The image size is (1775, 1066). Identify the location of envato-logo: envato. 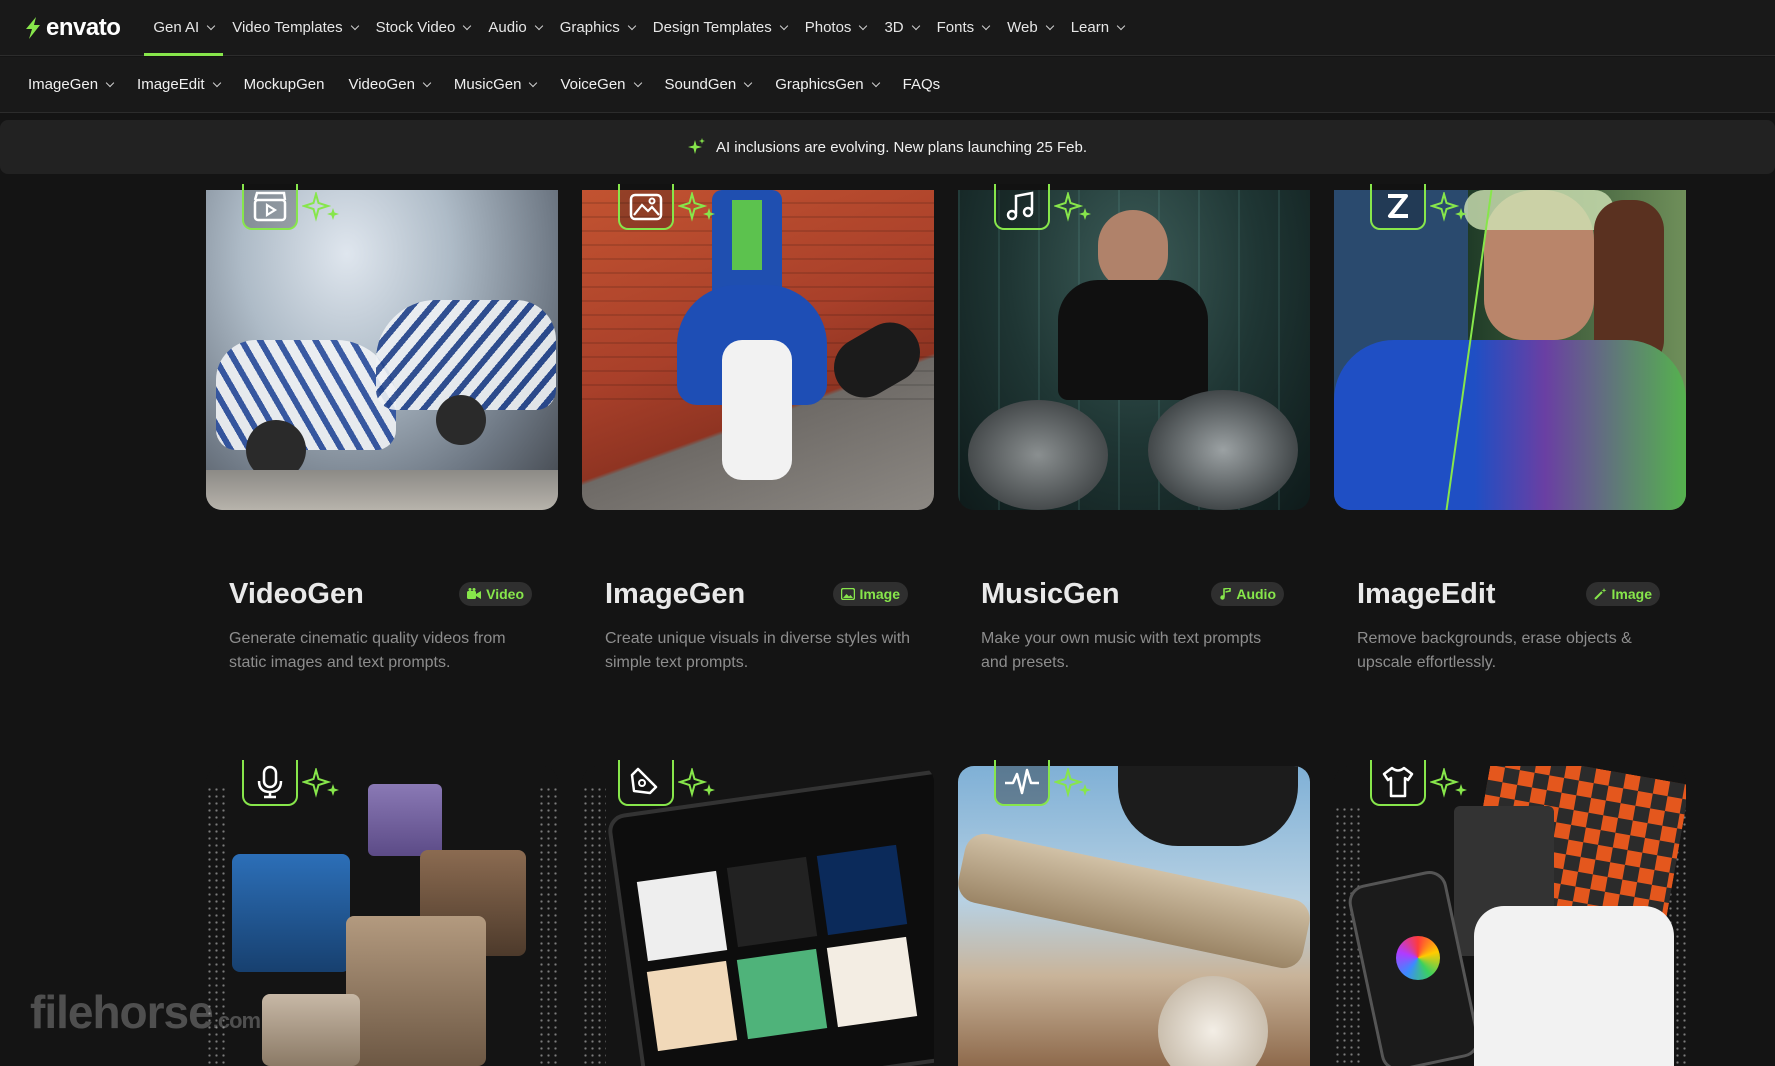
(72, 27).